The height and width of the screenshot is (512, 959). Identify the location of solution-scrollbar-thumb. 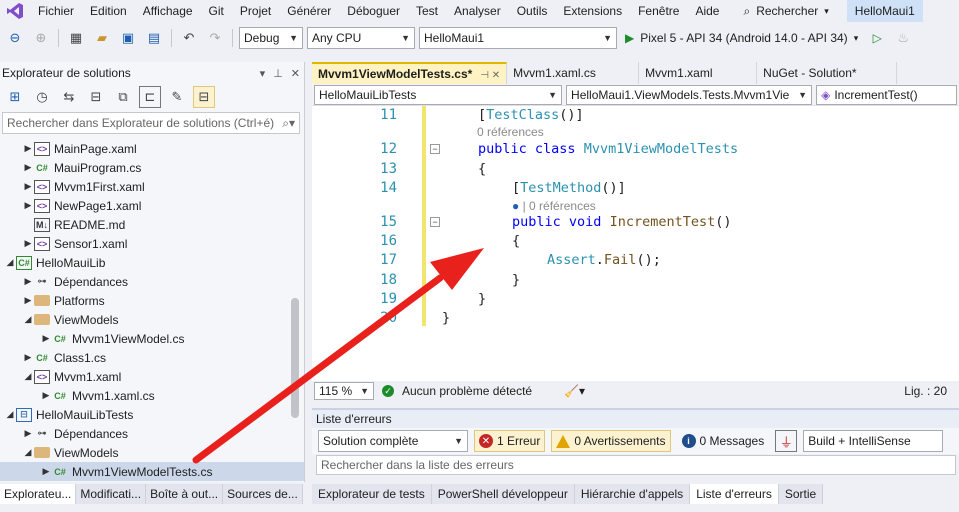
(295, 358).